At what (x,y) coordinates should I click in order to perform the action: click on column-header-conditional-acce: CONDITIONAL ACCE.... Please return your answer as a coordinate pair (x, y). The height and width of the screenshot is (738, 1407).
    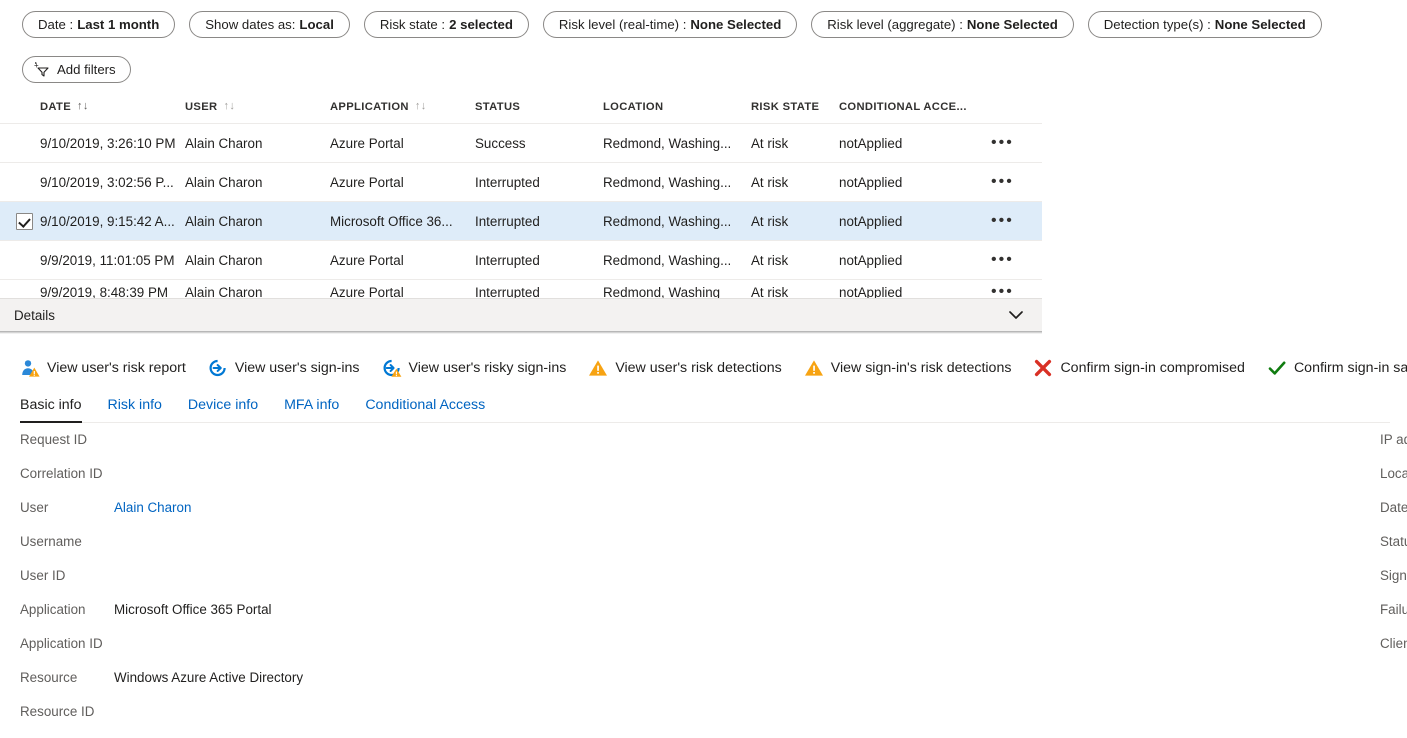
    Looking at the image, I should click on (913, 104).